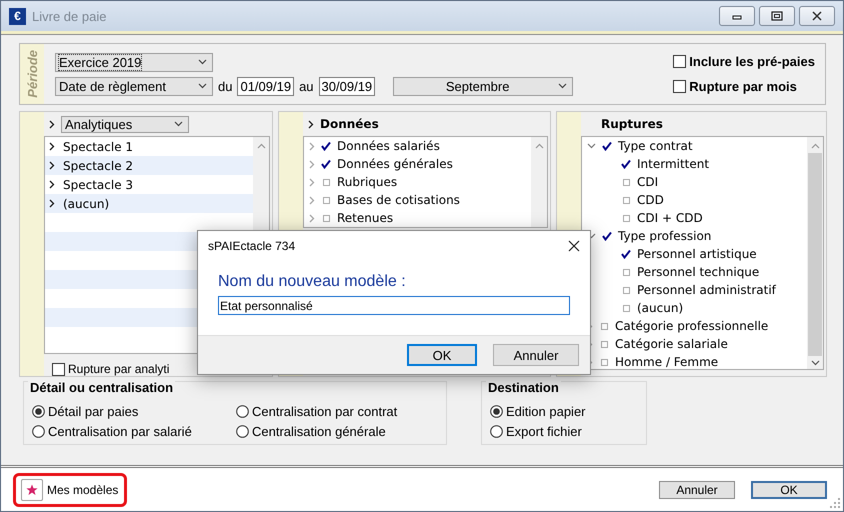 This screenshot has height=512, width=844. I want to click on date-field: 01/09/19, so click(265, 86).